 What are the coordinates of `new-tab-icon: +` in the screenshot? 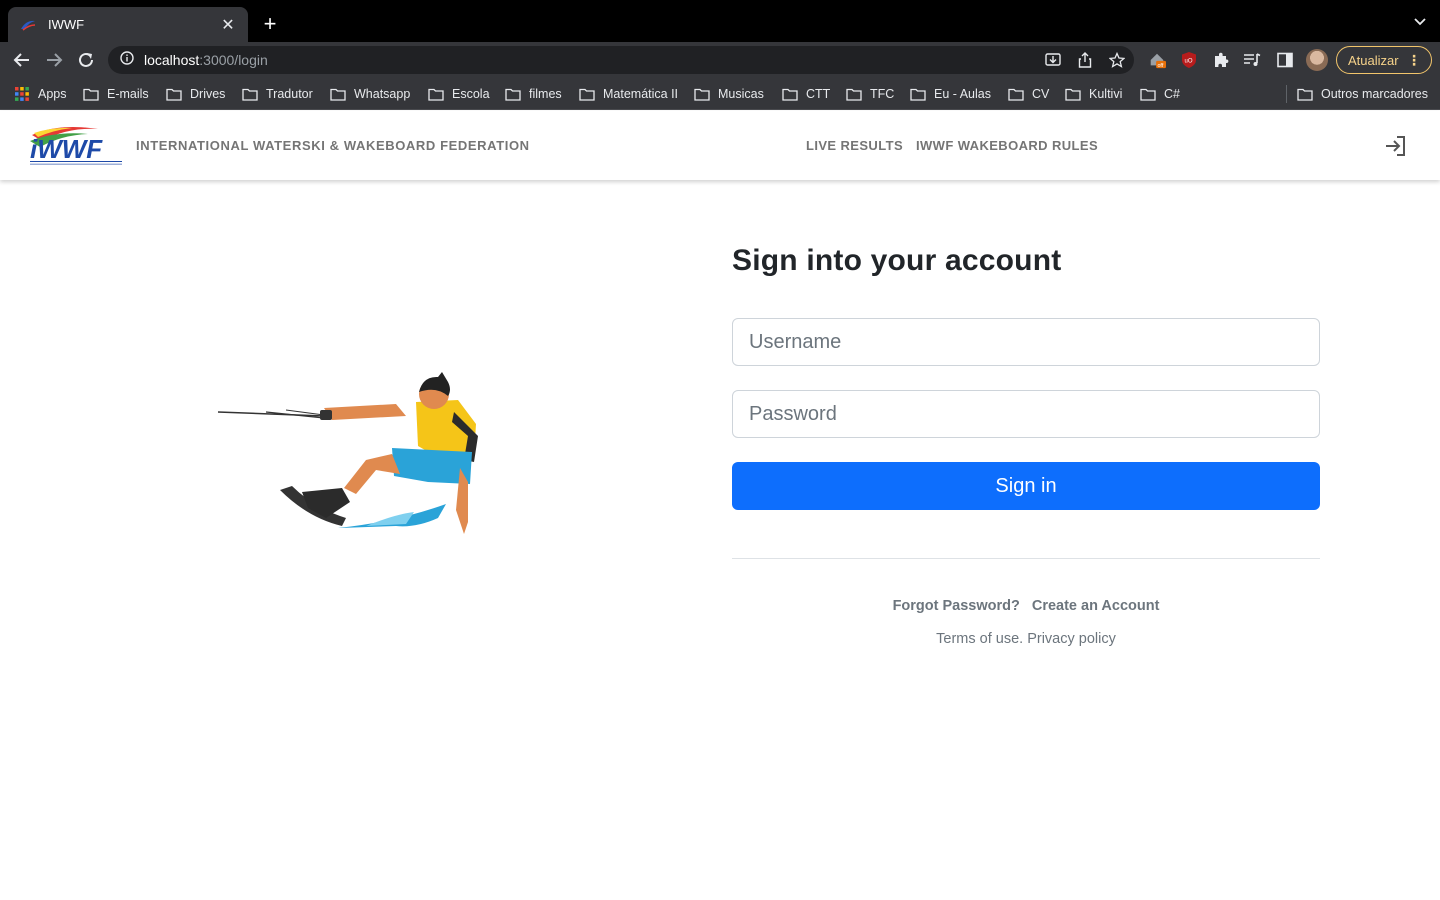 It's located at (270, 24).